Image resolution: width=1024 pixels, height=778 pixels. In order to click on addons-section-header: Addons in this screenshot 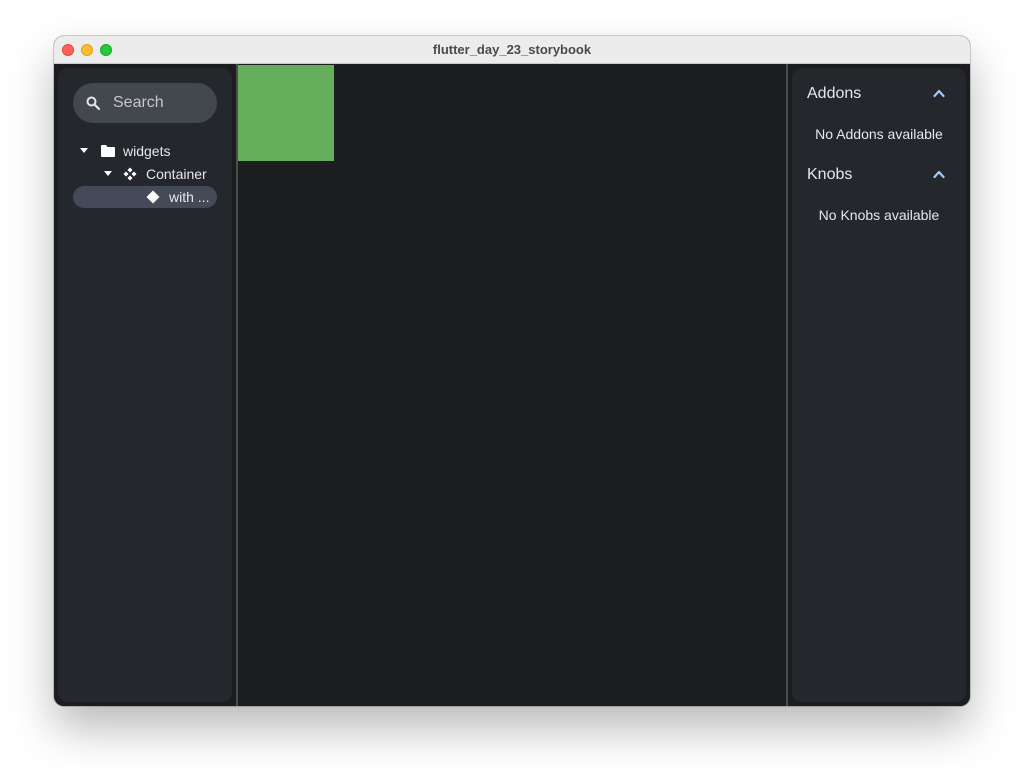, I will do `click(882, 94)`.